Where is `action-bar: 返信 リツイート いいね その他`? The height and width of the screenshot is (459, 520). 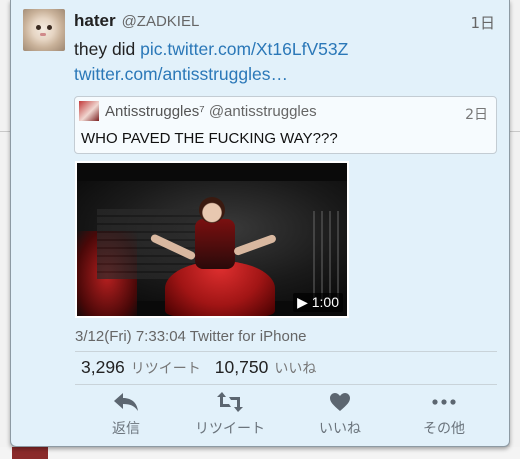 action-bar: 返信 リツイート いいね その他 is located at coordinates (286, 415).